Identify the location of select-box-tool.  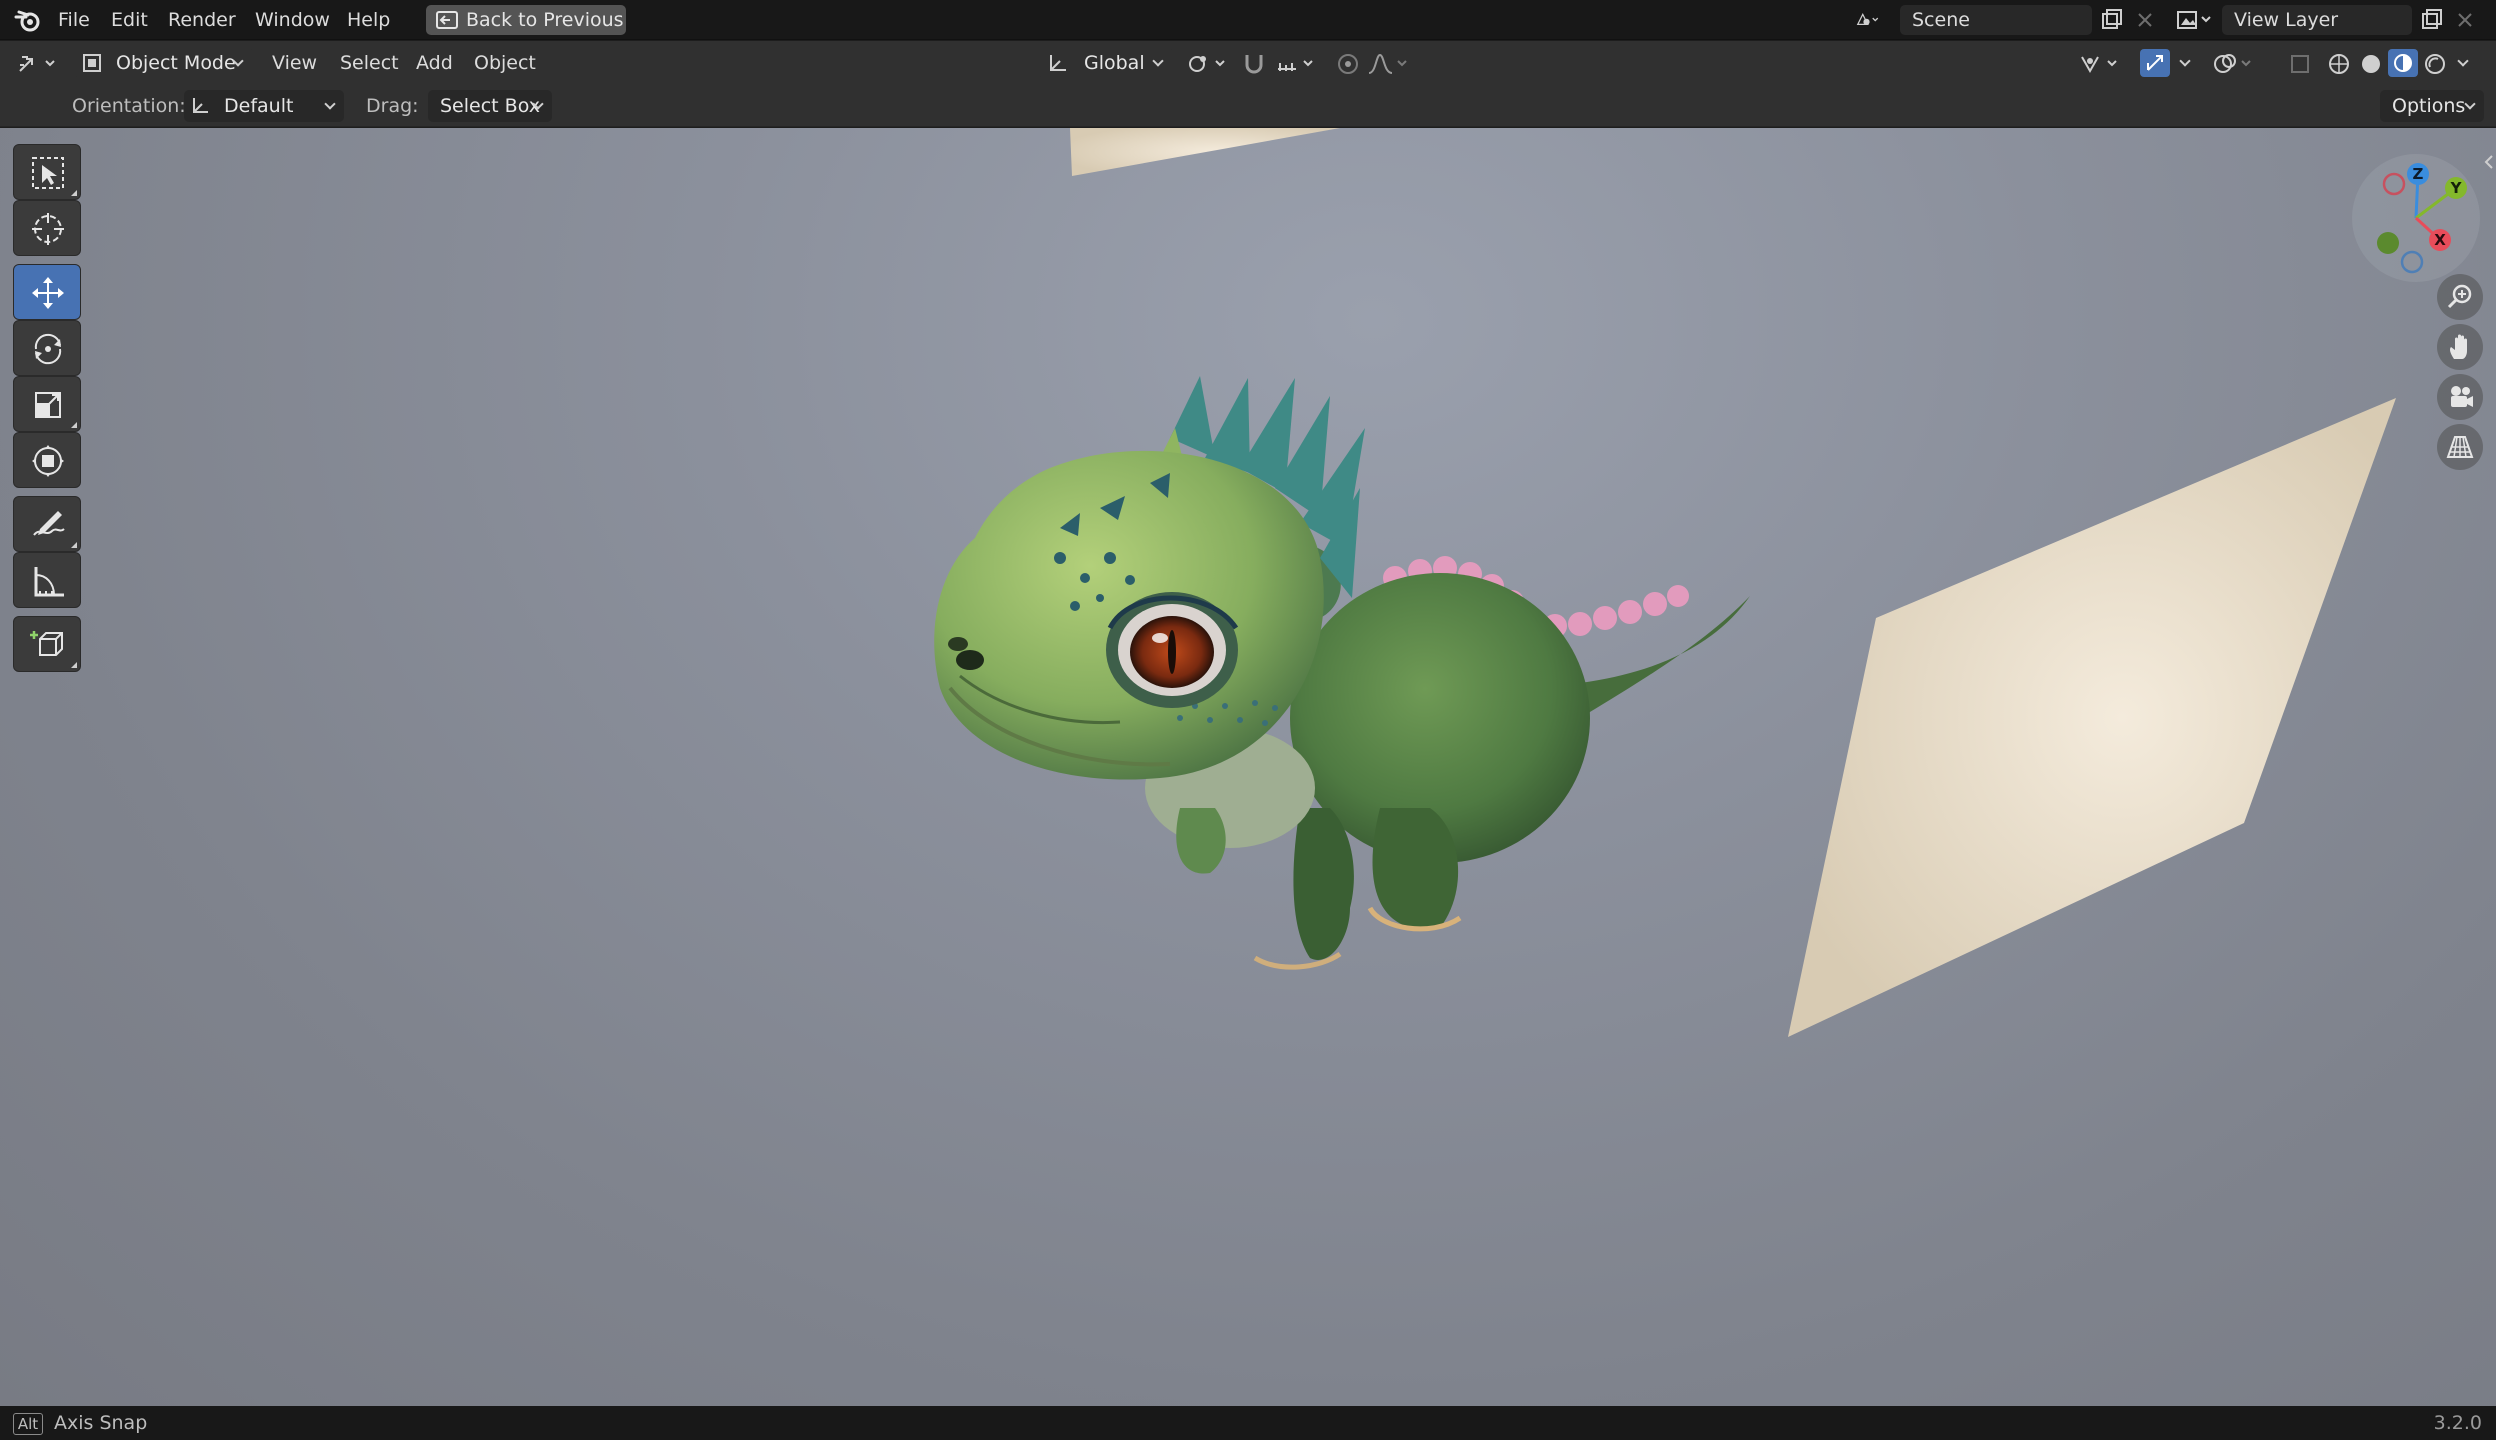
(47, 172).